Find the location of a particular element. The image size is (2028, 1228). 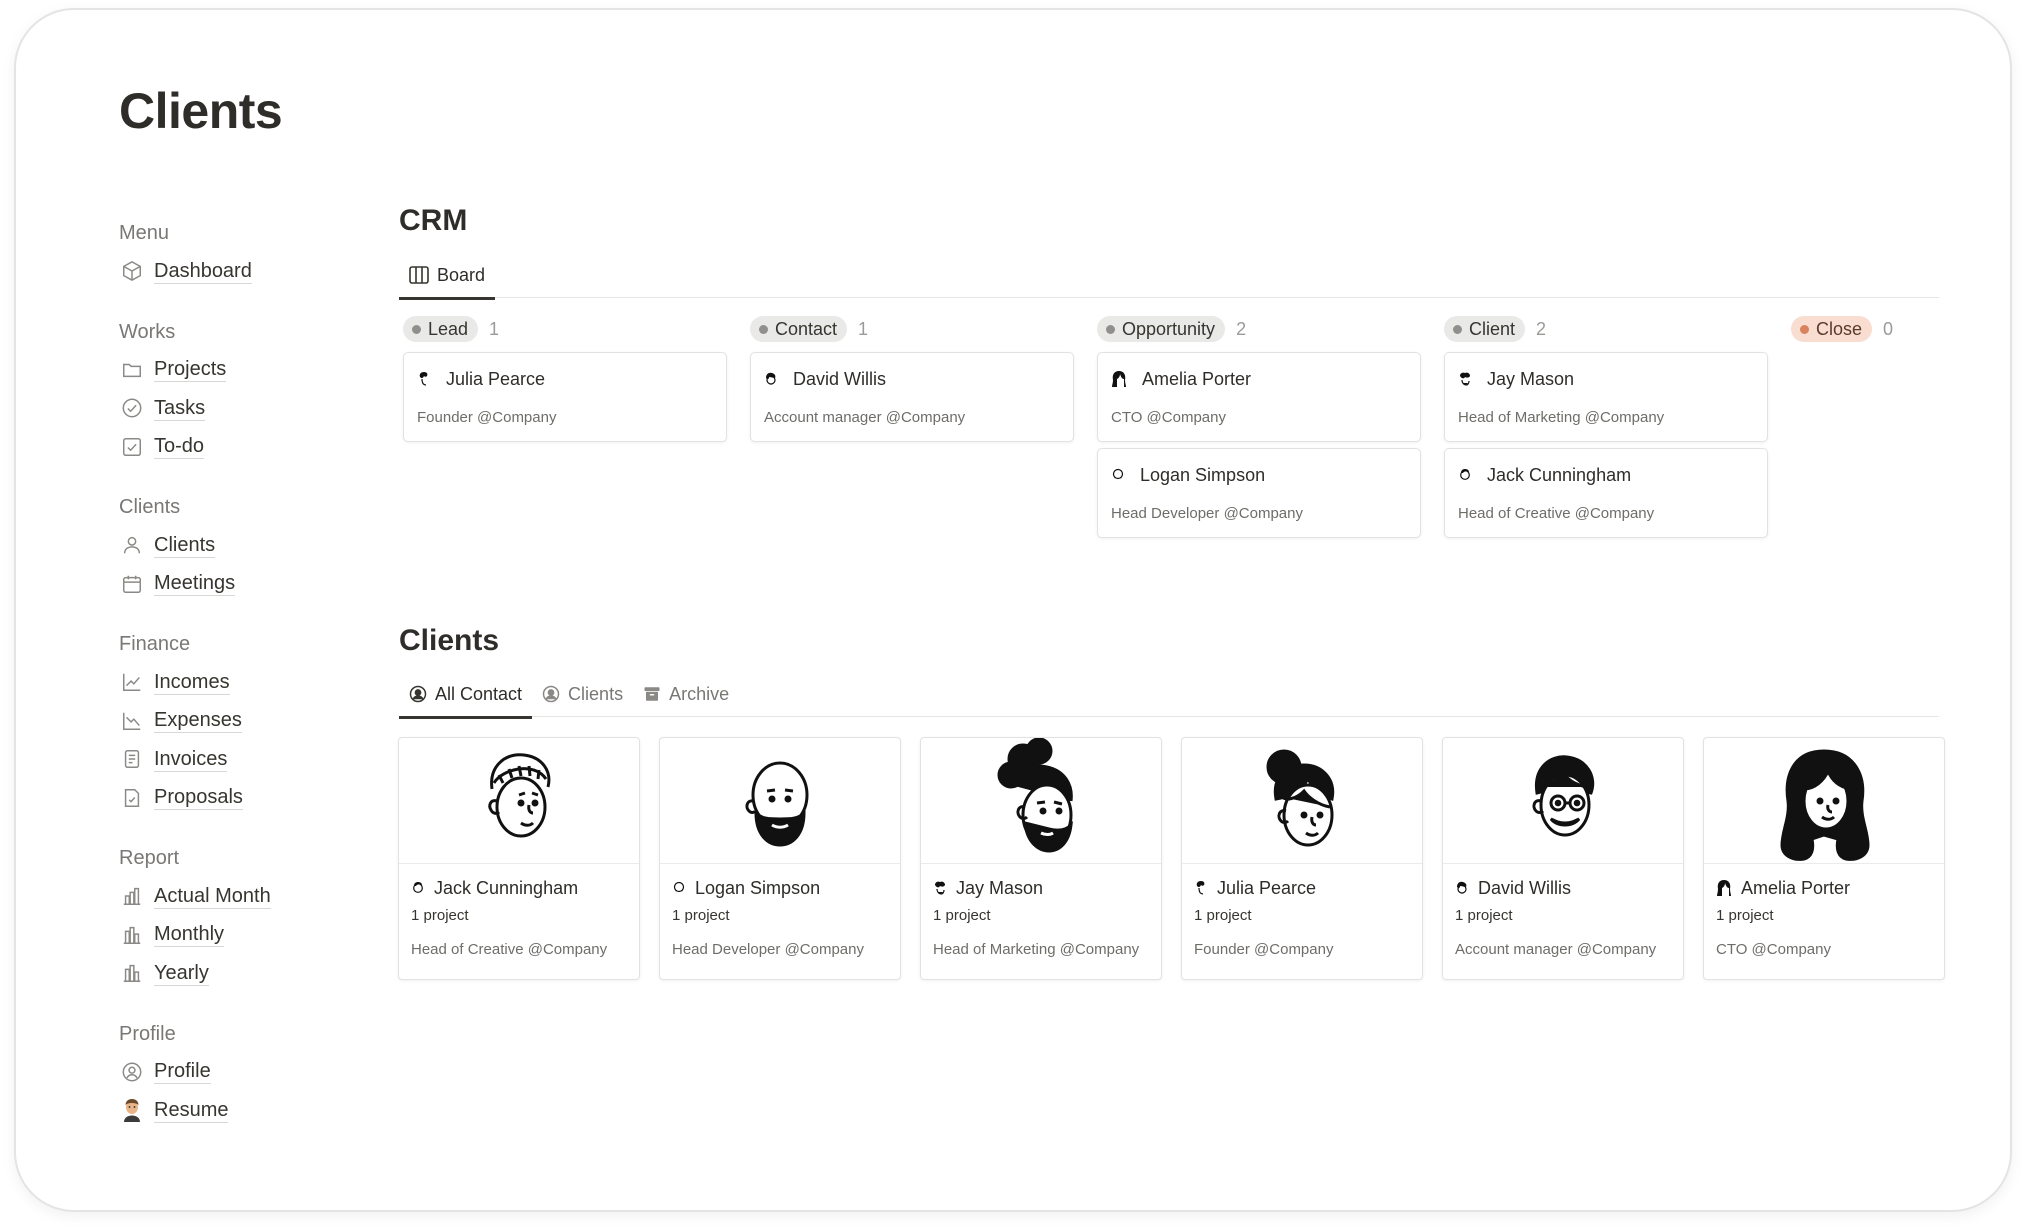

sidebar-item-projects: Projects is located at coordinates (239, 370).